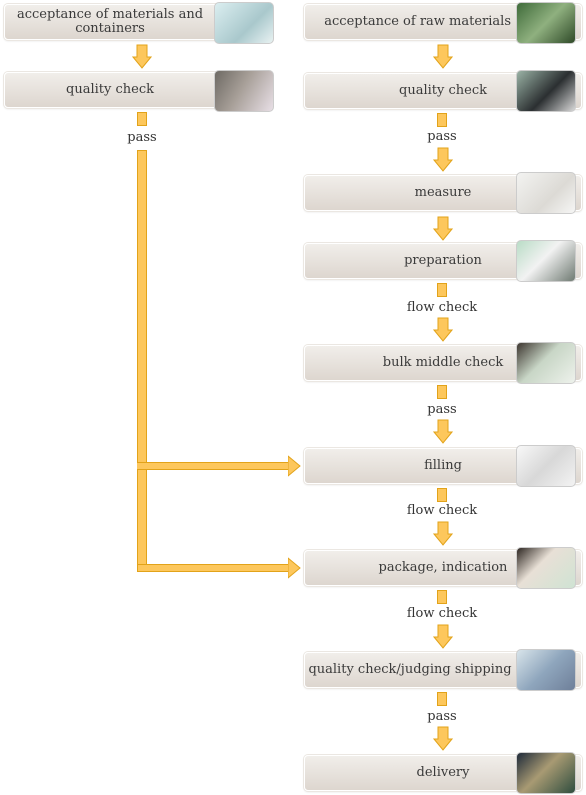 The height and width of the screenshot is (795, 586). I want to click on microscope-photo-icon, so click(546, 91).